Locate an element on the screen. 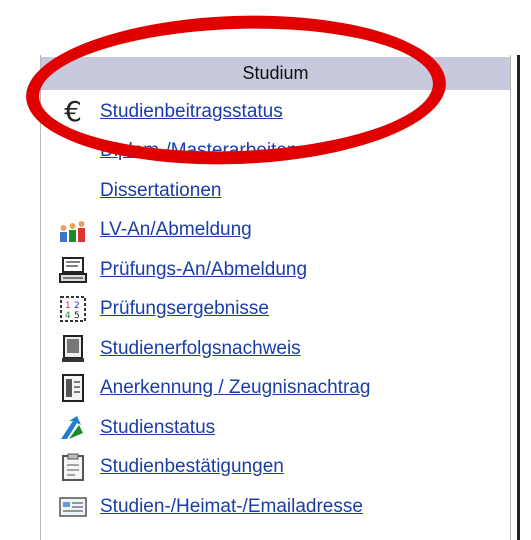  link-anerkennung: Anerkennung / Zeugnisnachtrag is located at coordinates (235, 388).